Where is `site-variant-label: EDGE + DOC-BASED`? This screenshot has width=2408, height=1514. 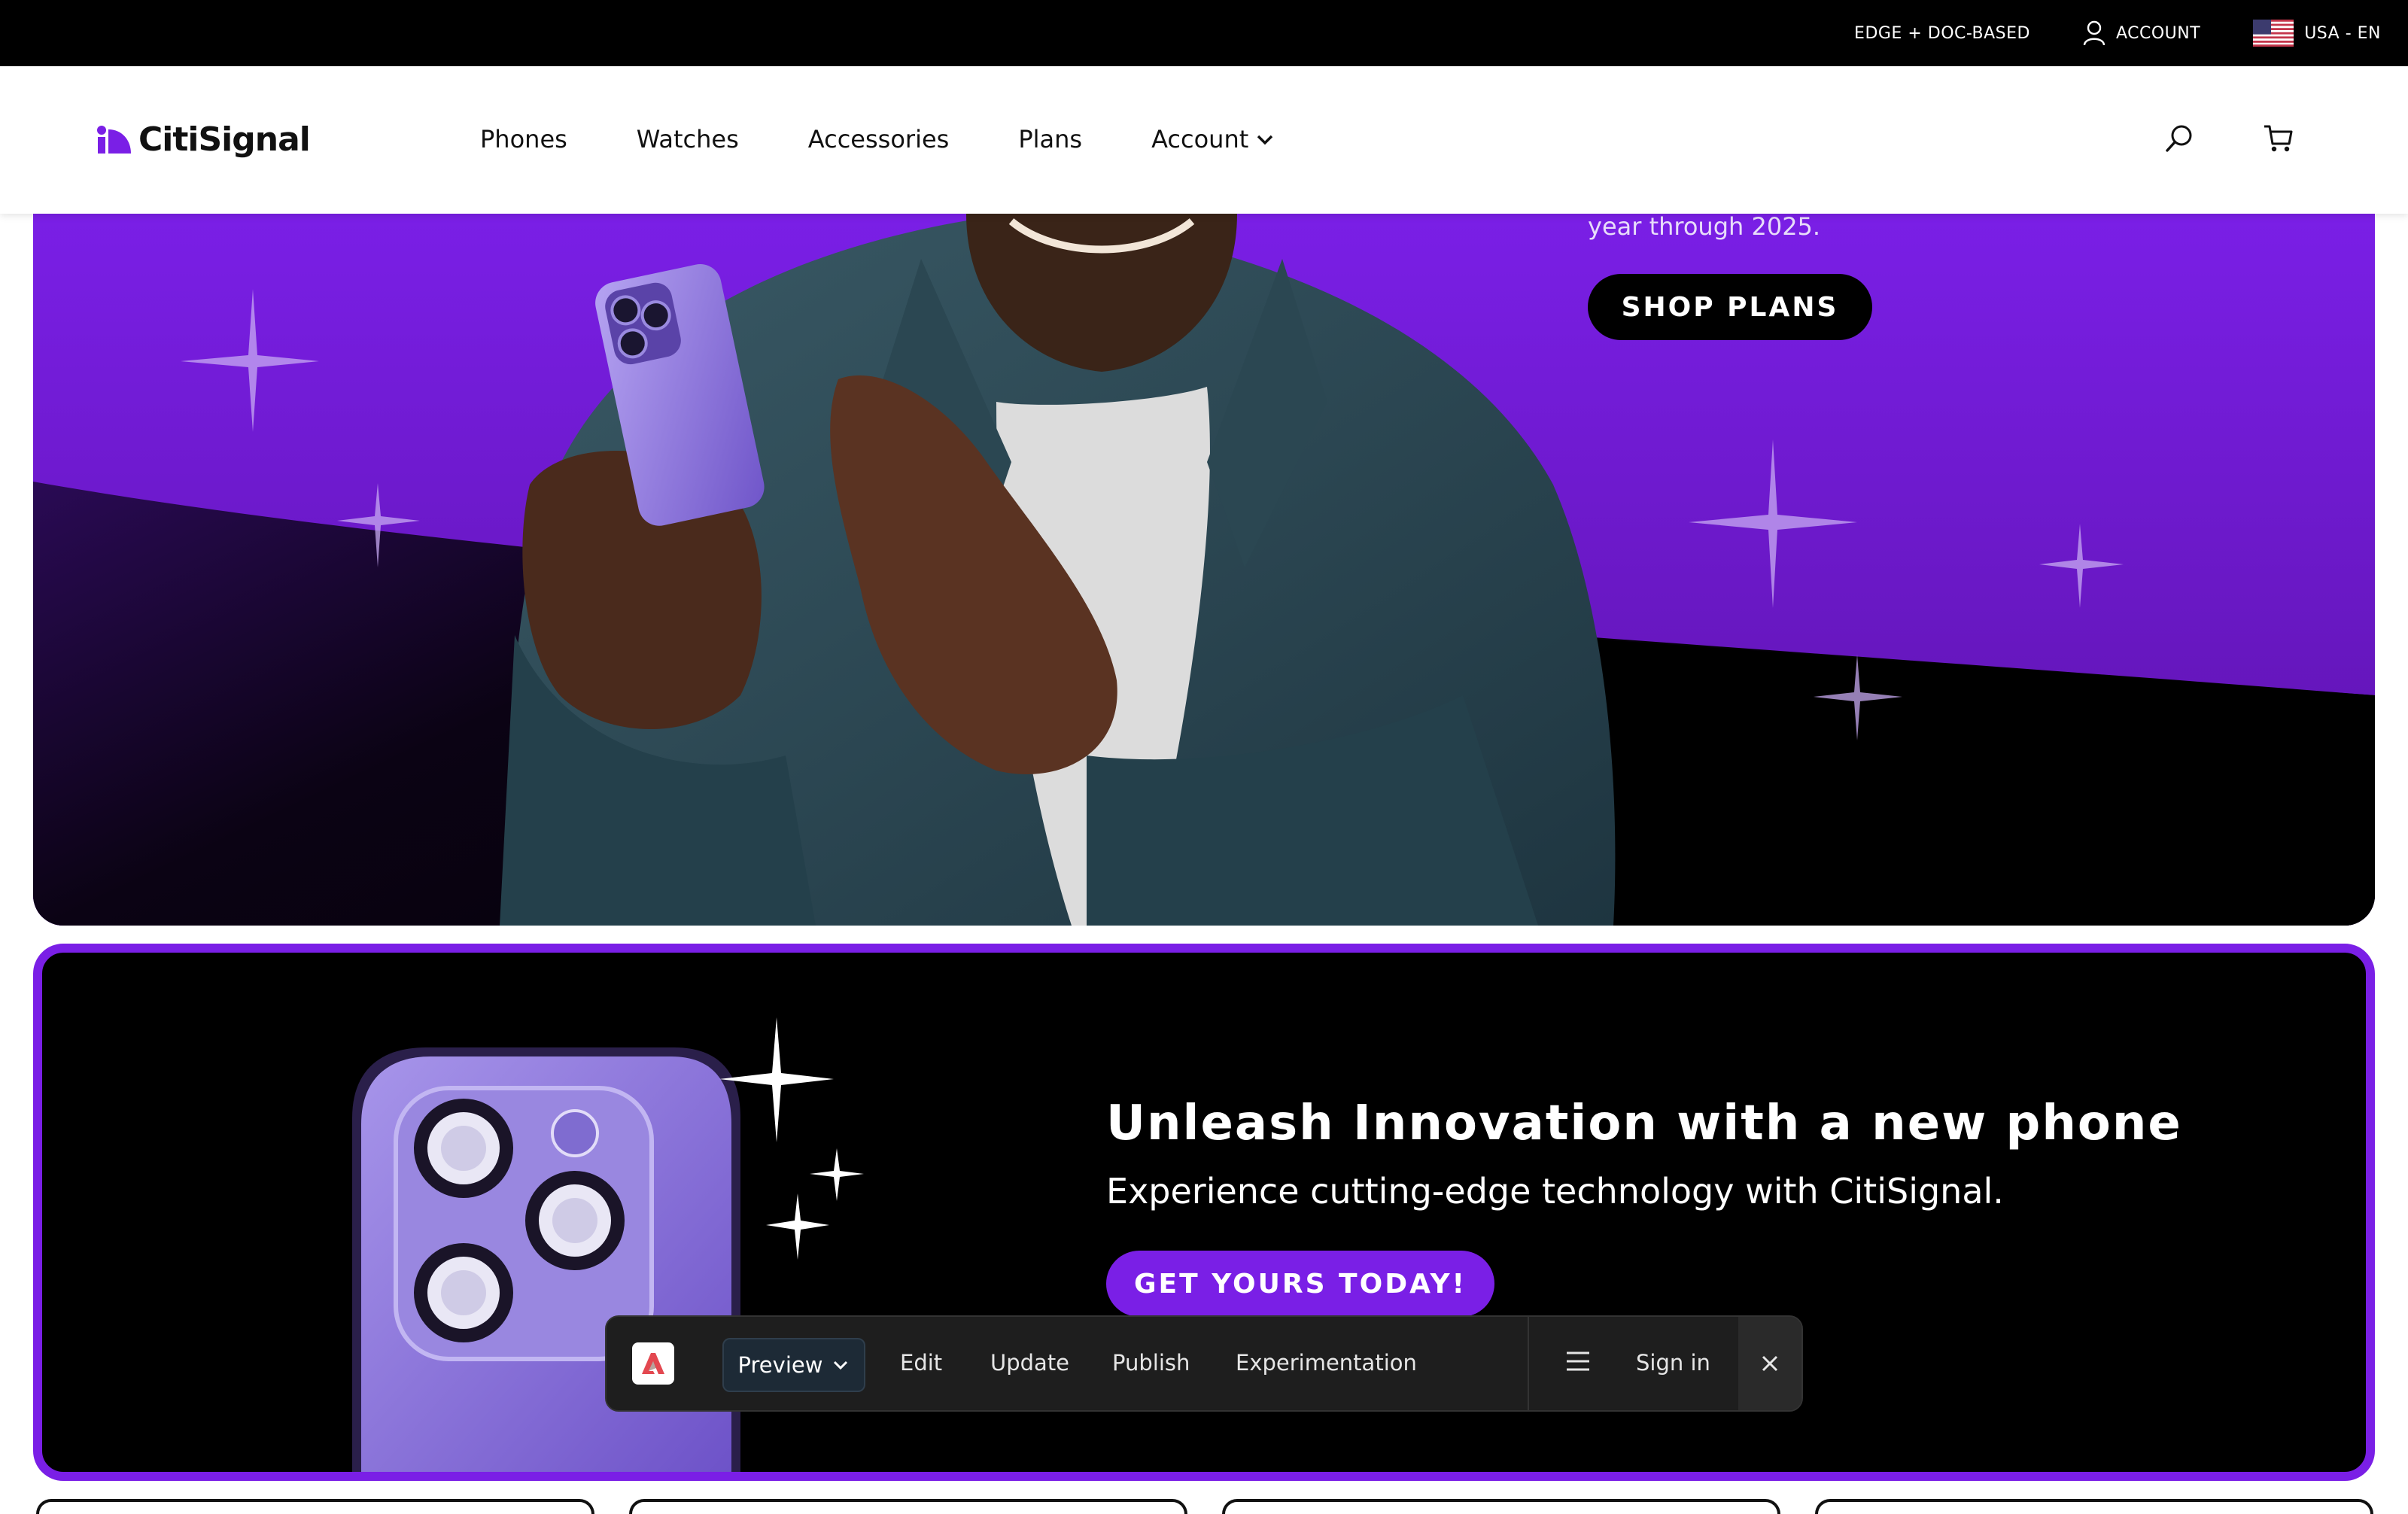 site-variant-label: EDGE + DOC-BASED is located at coordinates (1942, 33).